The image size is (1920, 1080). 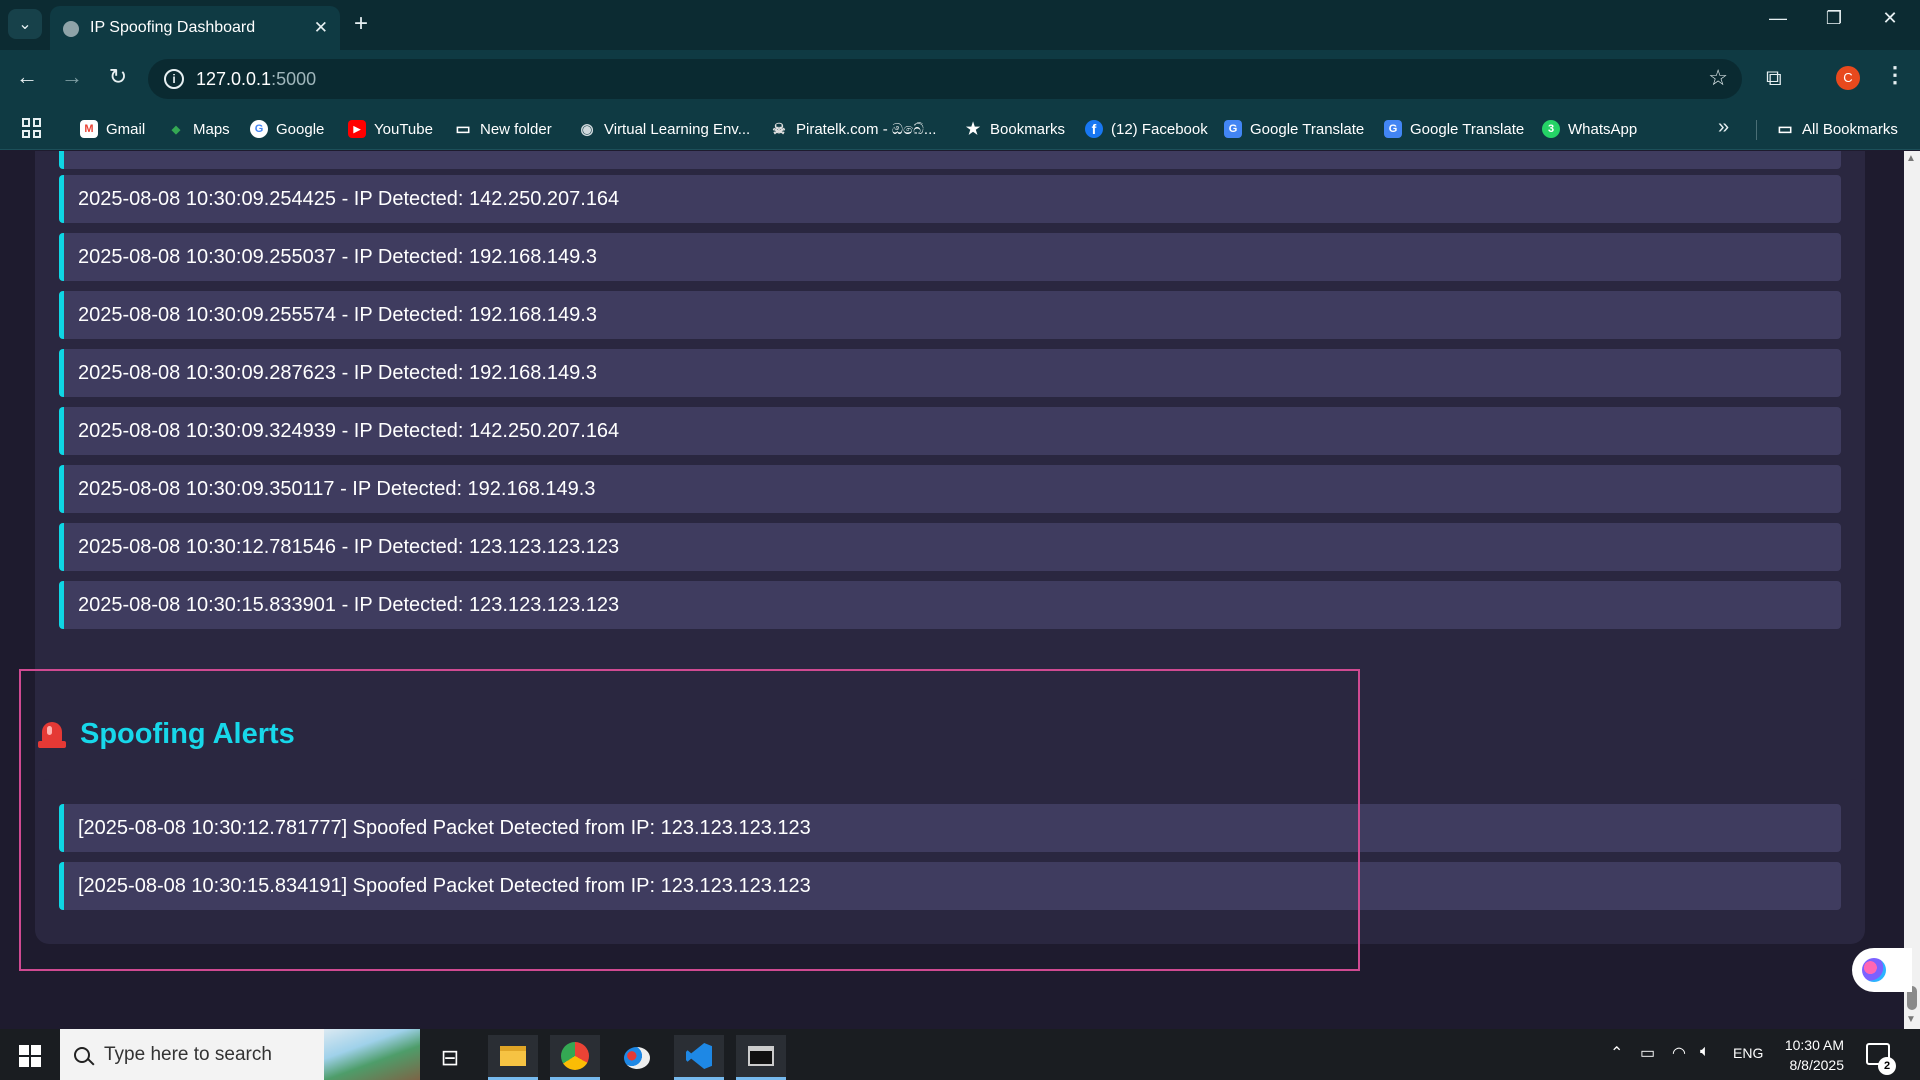 I want to click on bookmark-whatsapp: 3 WhatsApp, so click(x=1589, y=129).